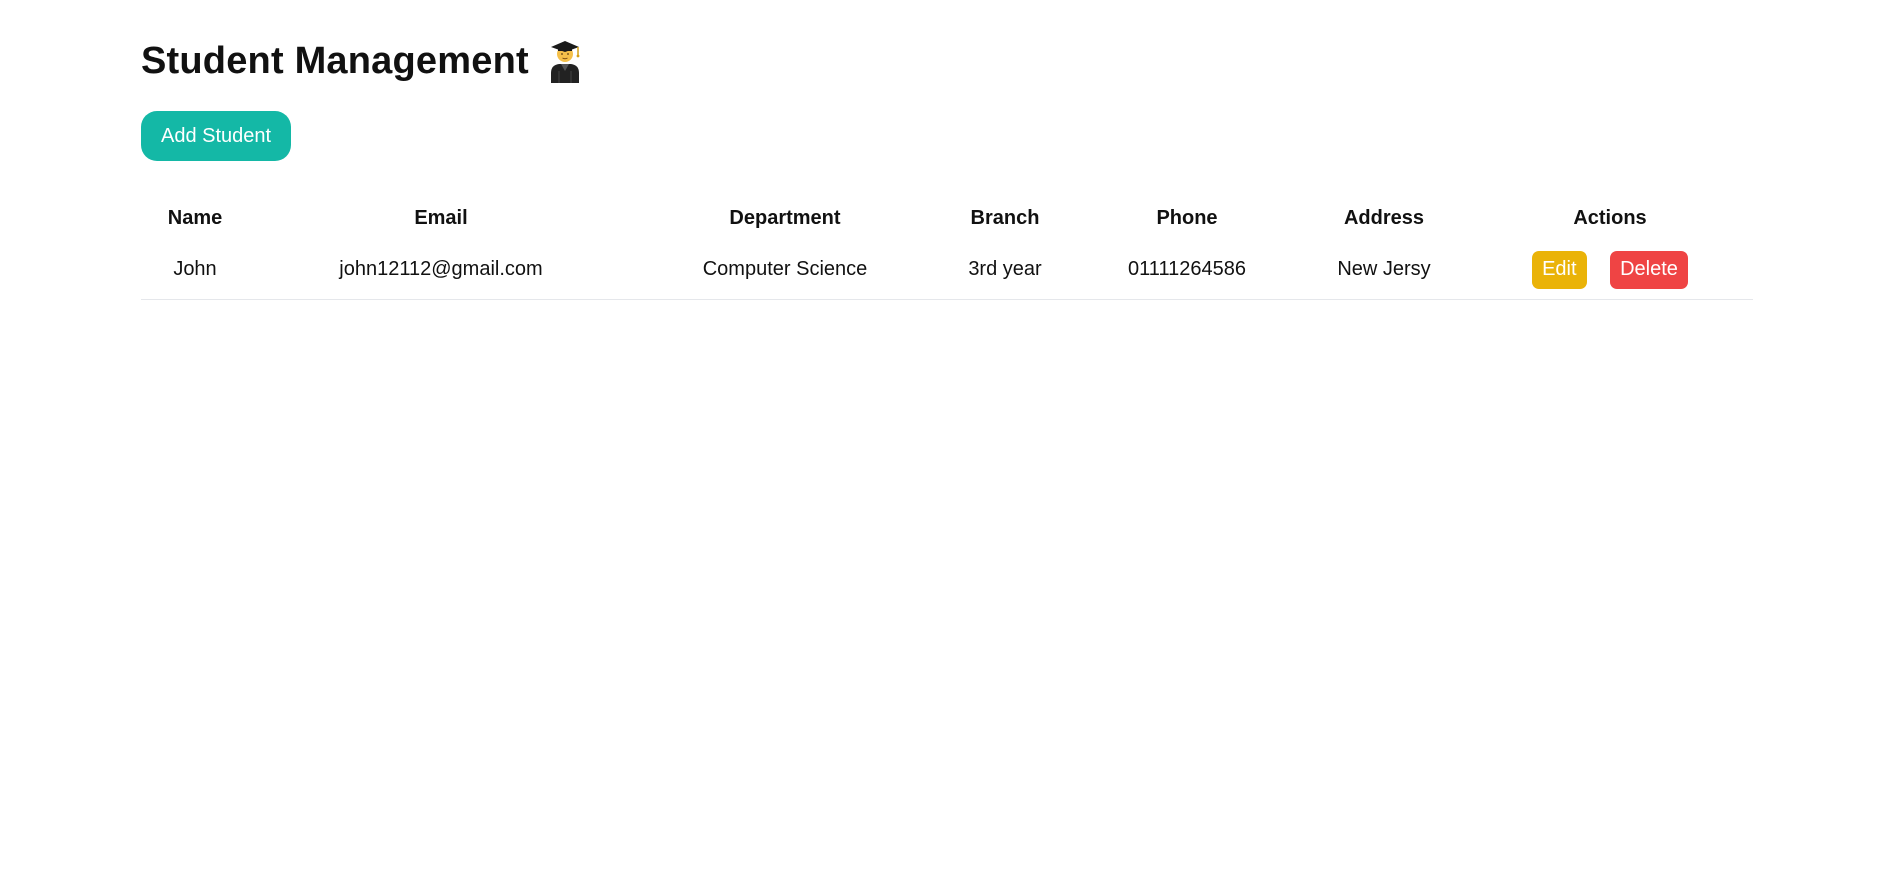  I want to click on add-student-button: Add Student, so click(216, 136).